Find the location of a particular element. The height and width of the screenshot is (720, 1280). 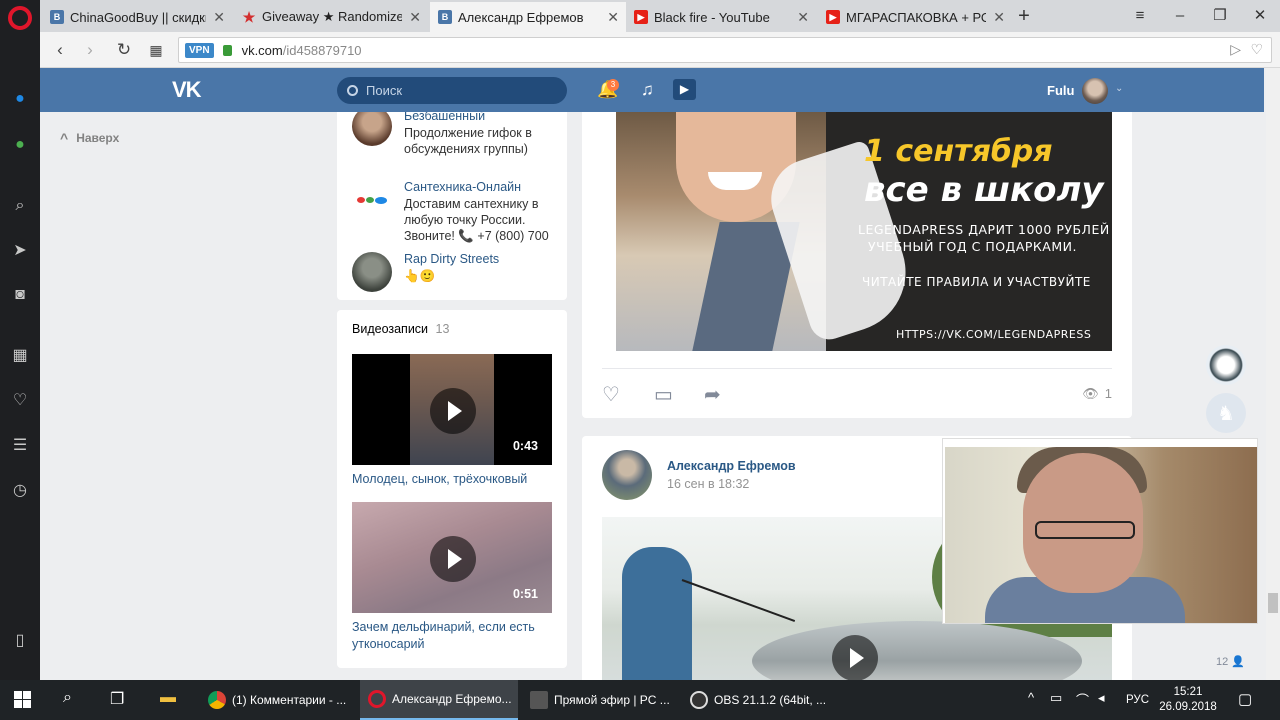

search-input is located at coordinates (461, 90).